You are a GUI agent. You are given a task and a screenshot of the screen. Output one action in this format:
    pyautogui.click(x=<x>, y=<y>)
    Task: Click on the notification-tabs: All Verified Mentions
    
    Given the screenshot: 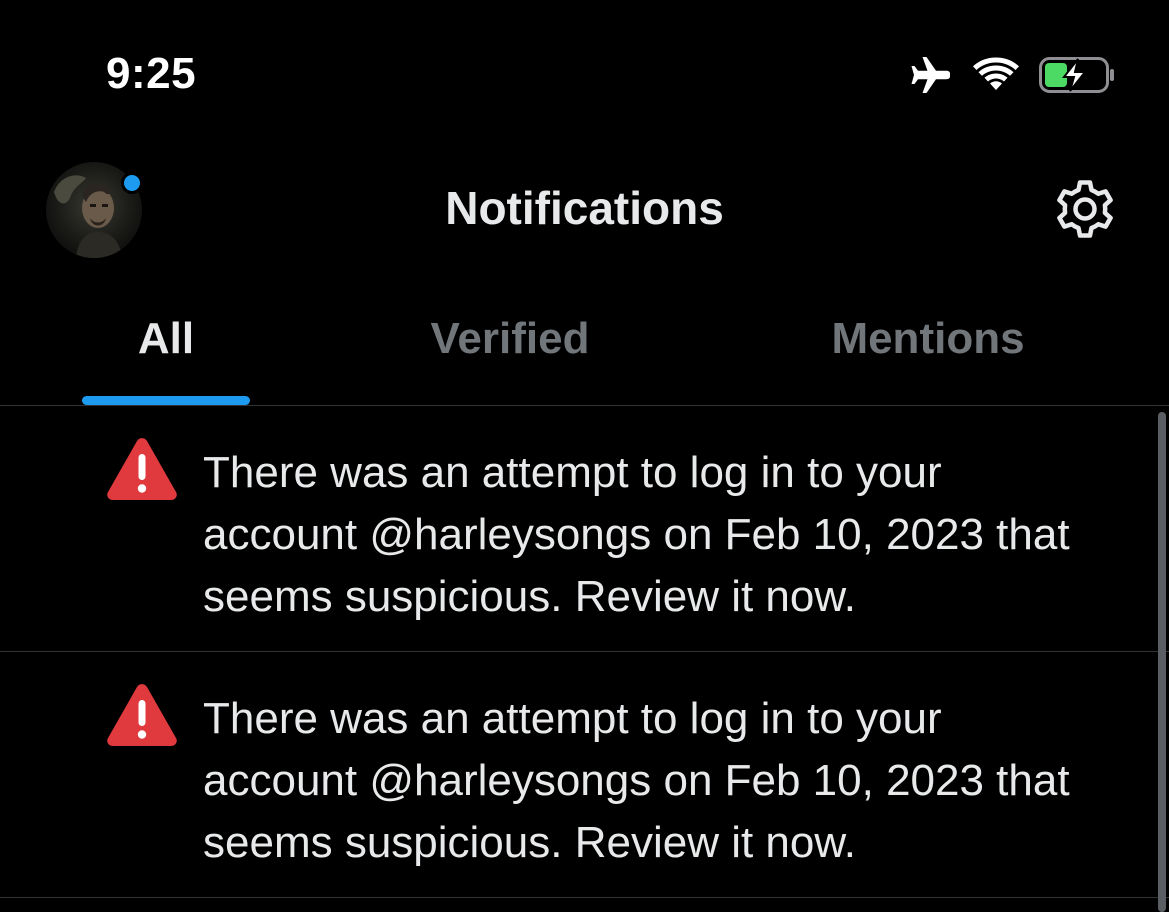 What is the action you would take?
    pyautogui.click(x=584, y=353)
    